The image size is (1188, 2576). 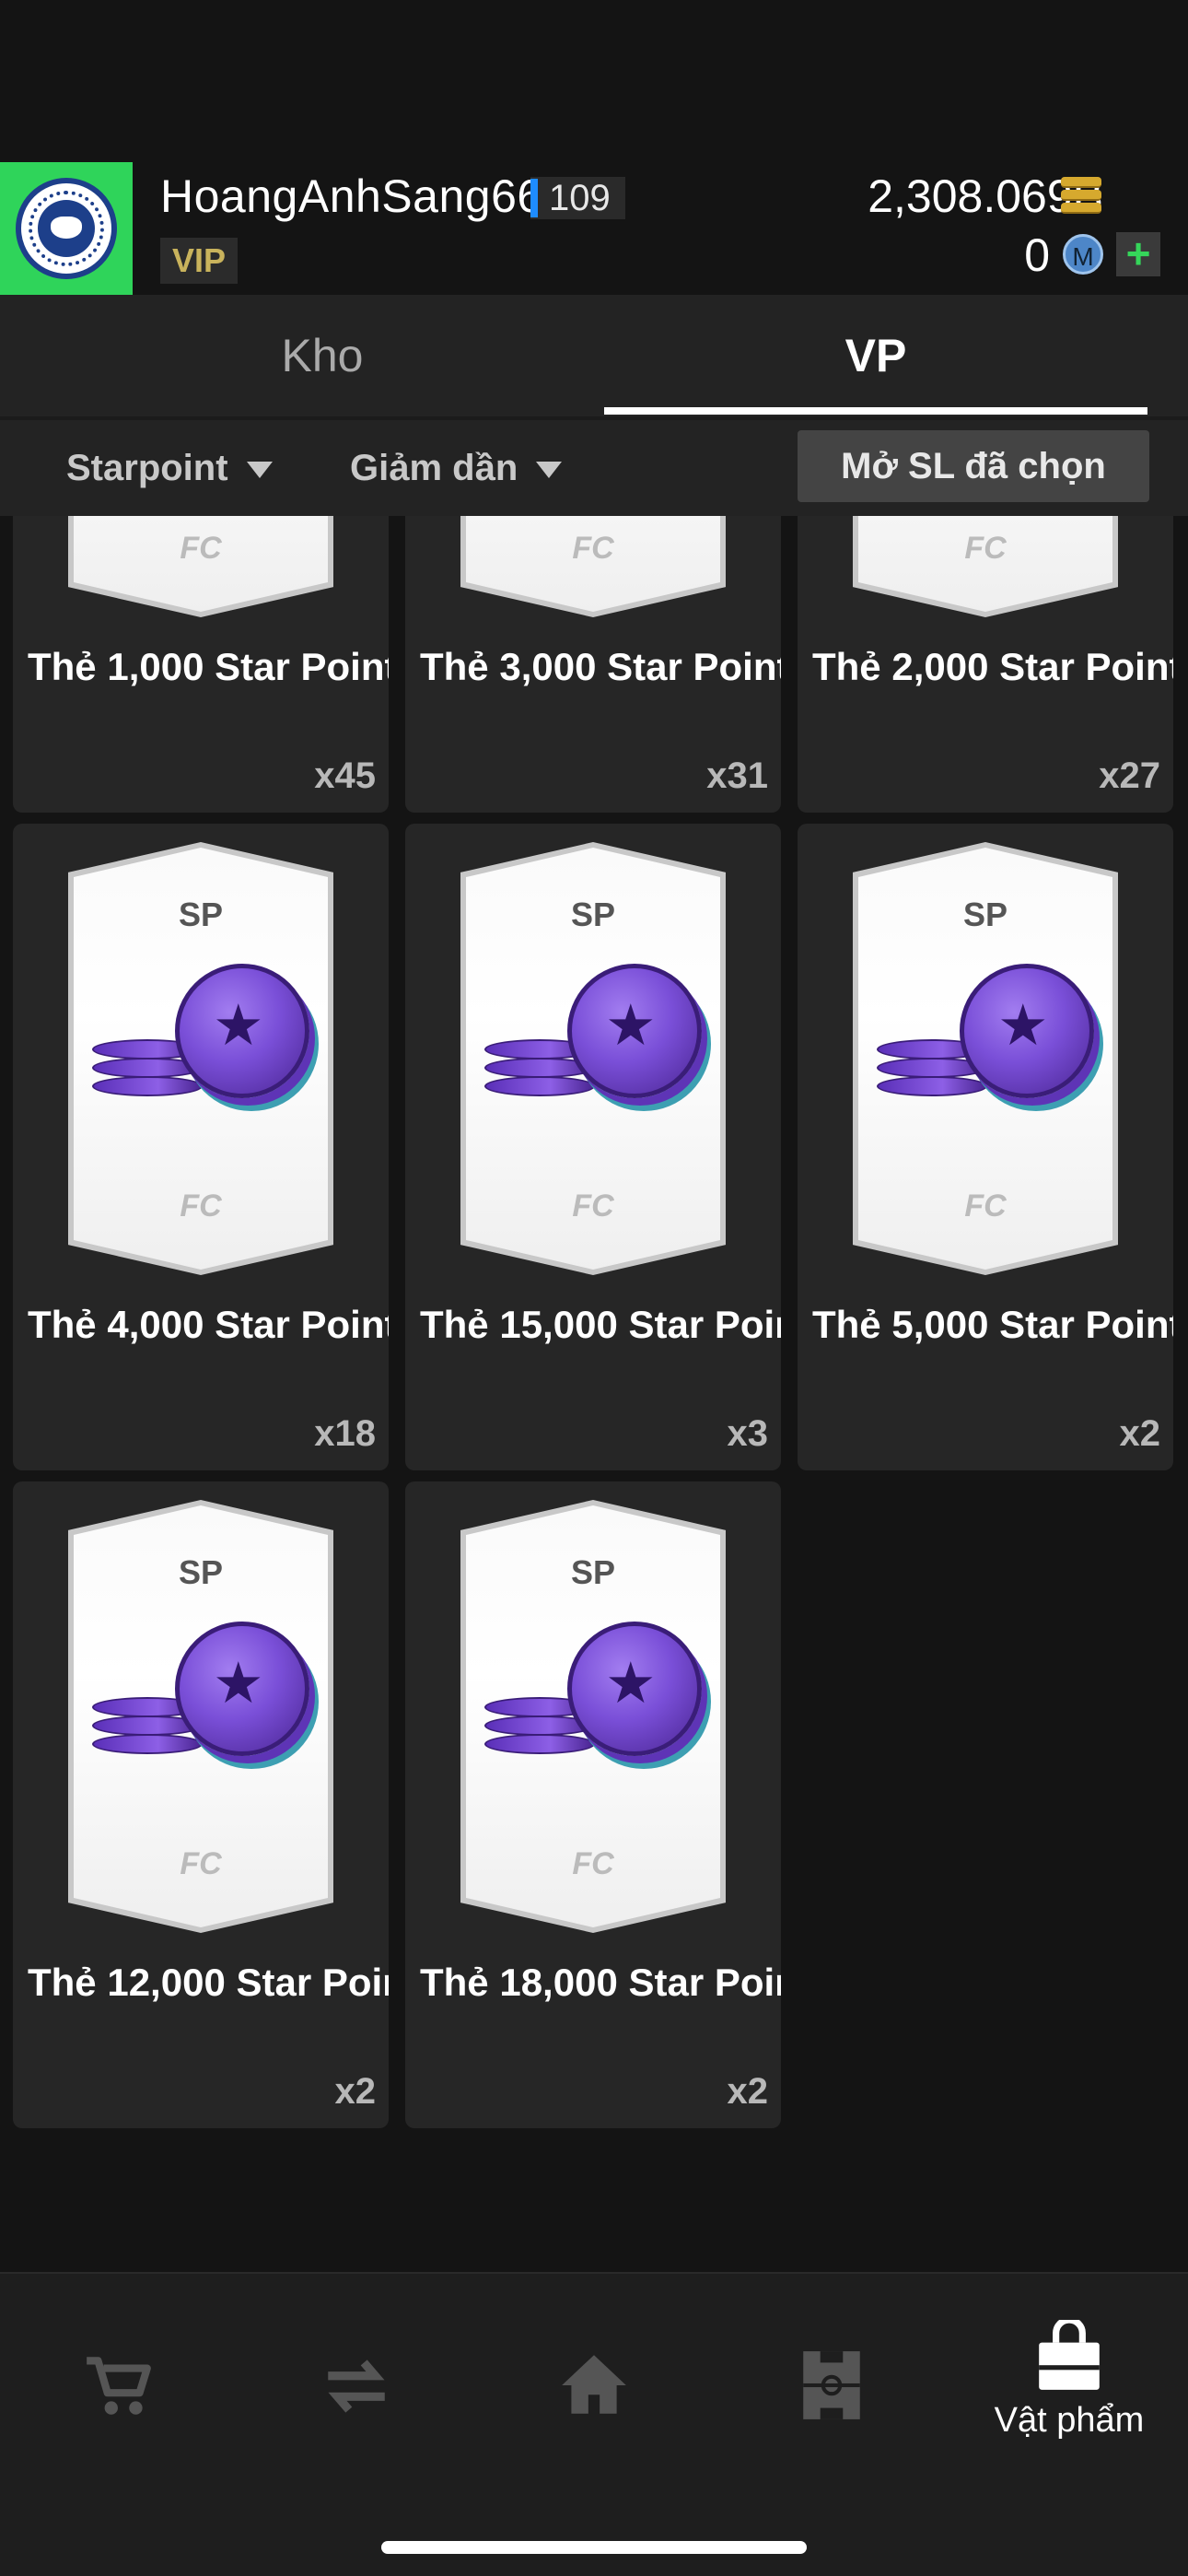 I want to click on item-card: SP ★ FC Thẻ 5,000 Star Point x2, so click(x=985, y=1147).